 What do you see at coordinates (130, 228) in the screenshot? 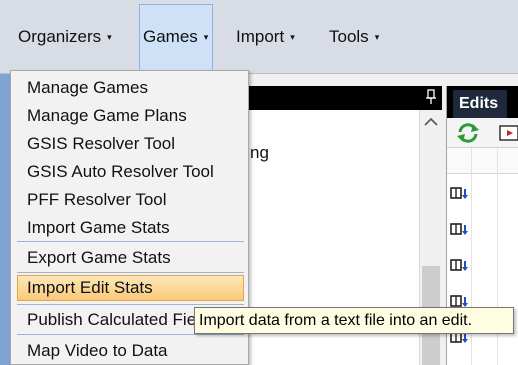
I see `menu-item-import-game-stats: Import Game Stats` at bounding box center [130, 228].